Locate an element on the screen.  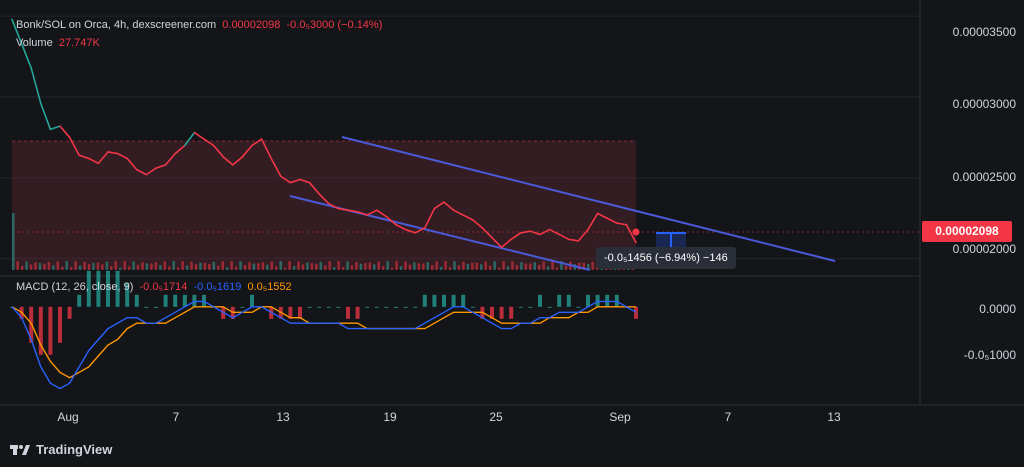
pair-title: Bonk/SOL on Orca, 4h, dexscreener.com is located at coordinates (116, 25).